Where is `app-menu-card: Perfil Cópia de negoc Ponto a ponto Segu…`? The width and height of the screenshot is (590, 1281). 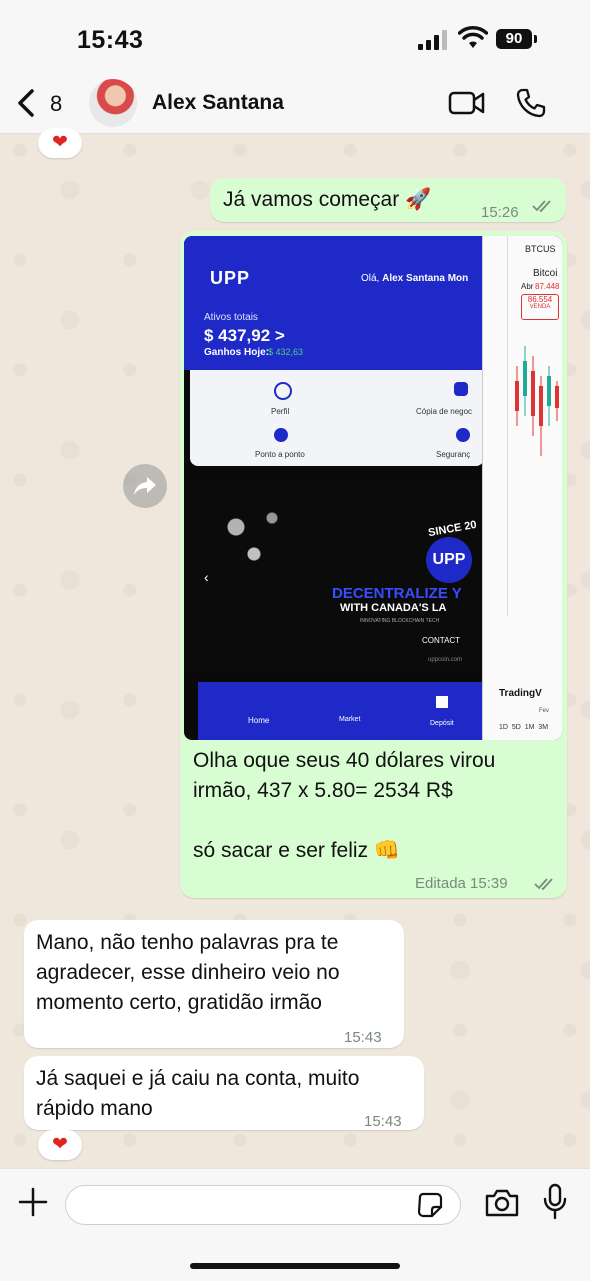 app-menu-card: Perfil Cópia de negoc Ponto a ponto Segu… is located at coordinates (337, 418).